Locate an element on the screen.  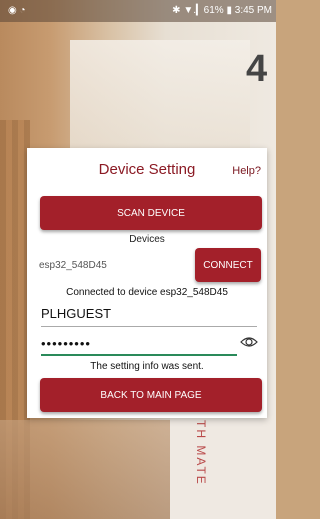
connect-button: CONNECT is located at coordinates (228, 265).